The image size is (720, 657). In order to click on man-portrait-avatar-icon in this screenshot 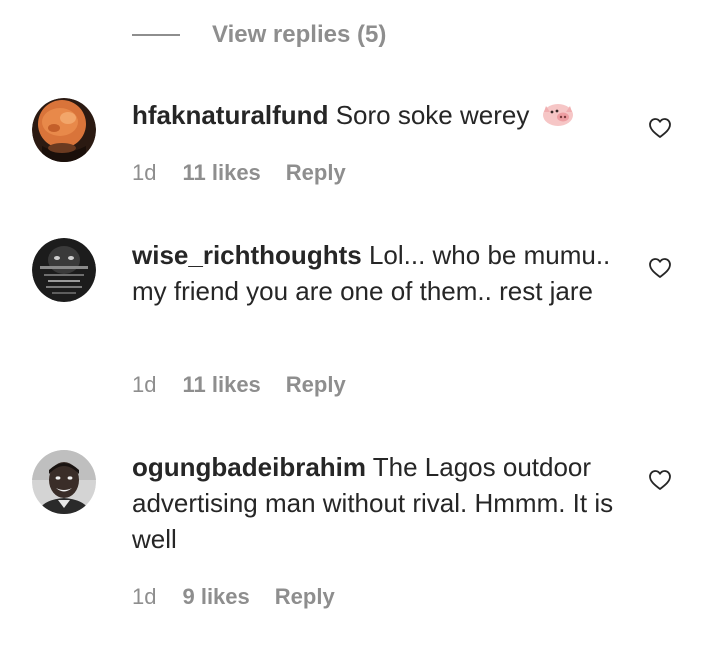, I will do `click(64, 482)`.